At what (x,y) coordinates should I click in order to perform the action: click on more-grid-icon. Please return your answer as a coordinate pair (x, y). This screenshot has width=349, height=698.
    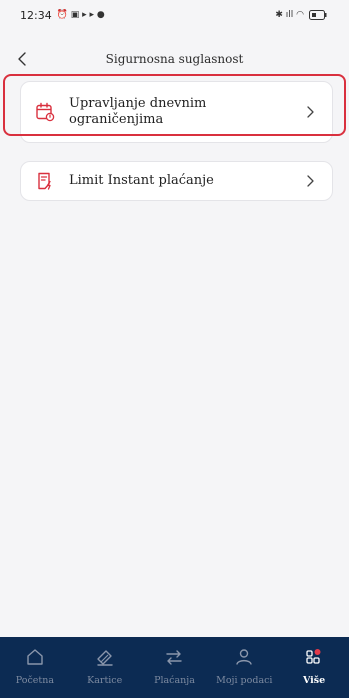
    Looking at the image, I should click on (313, 656).